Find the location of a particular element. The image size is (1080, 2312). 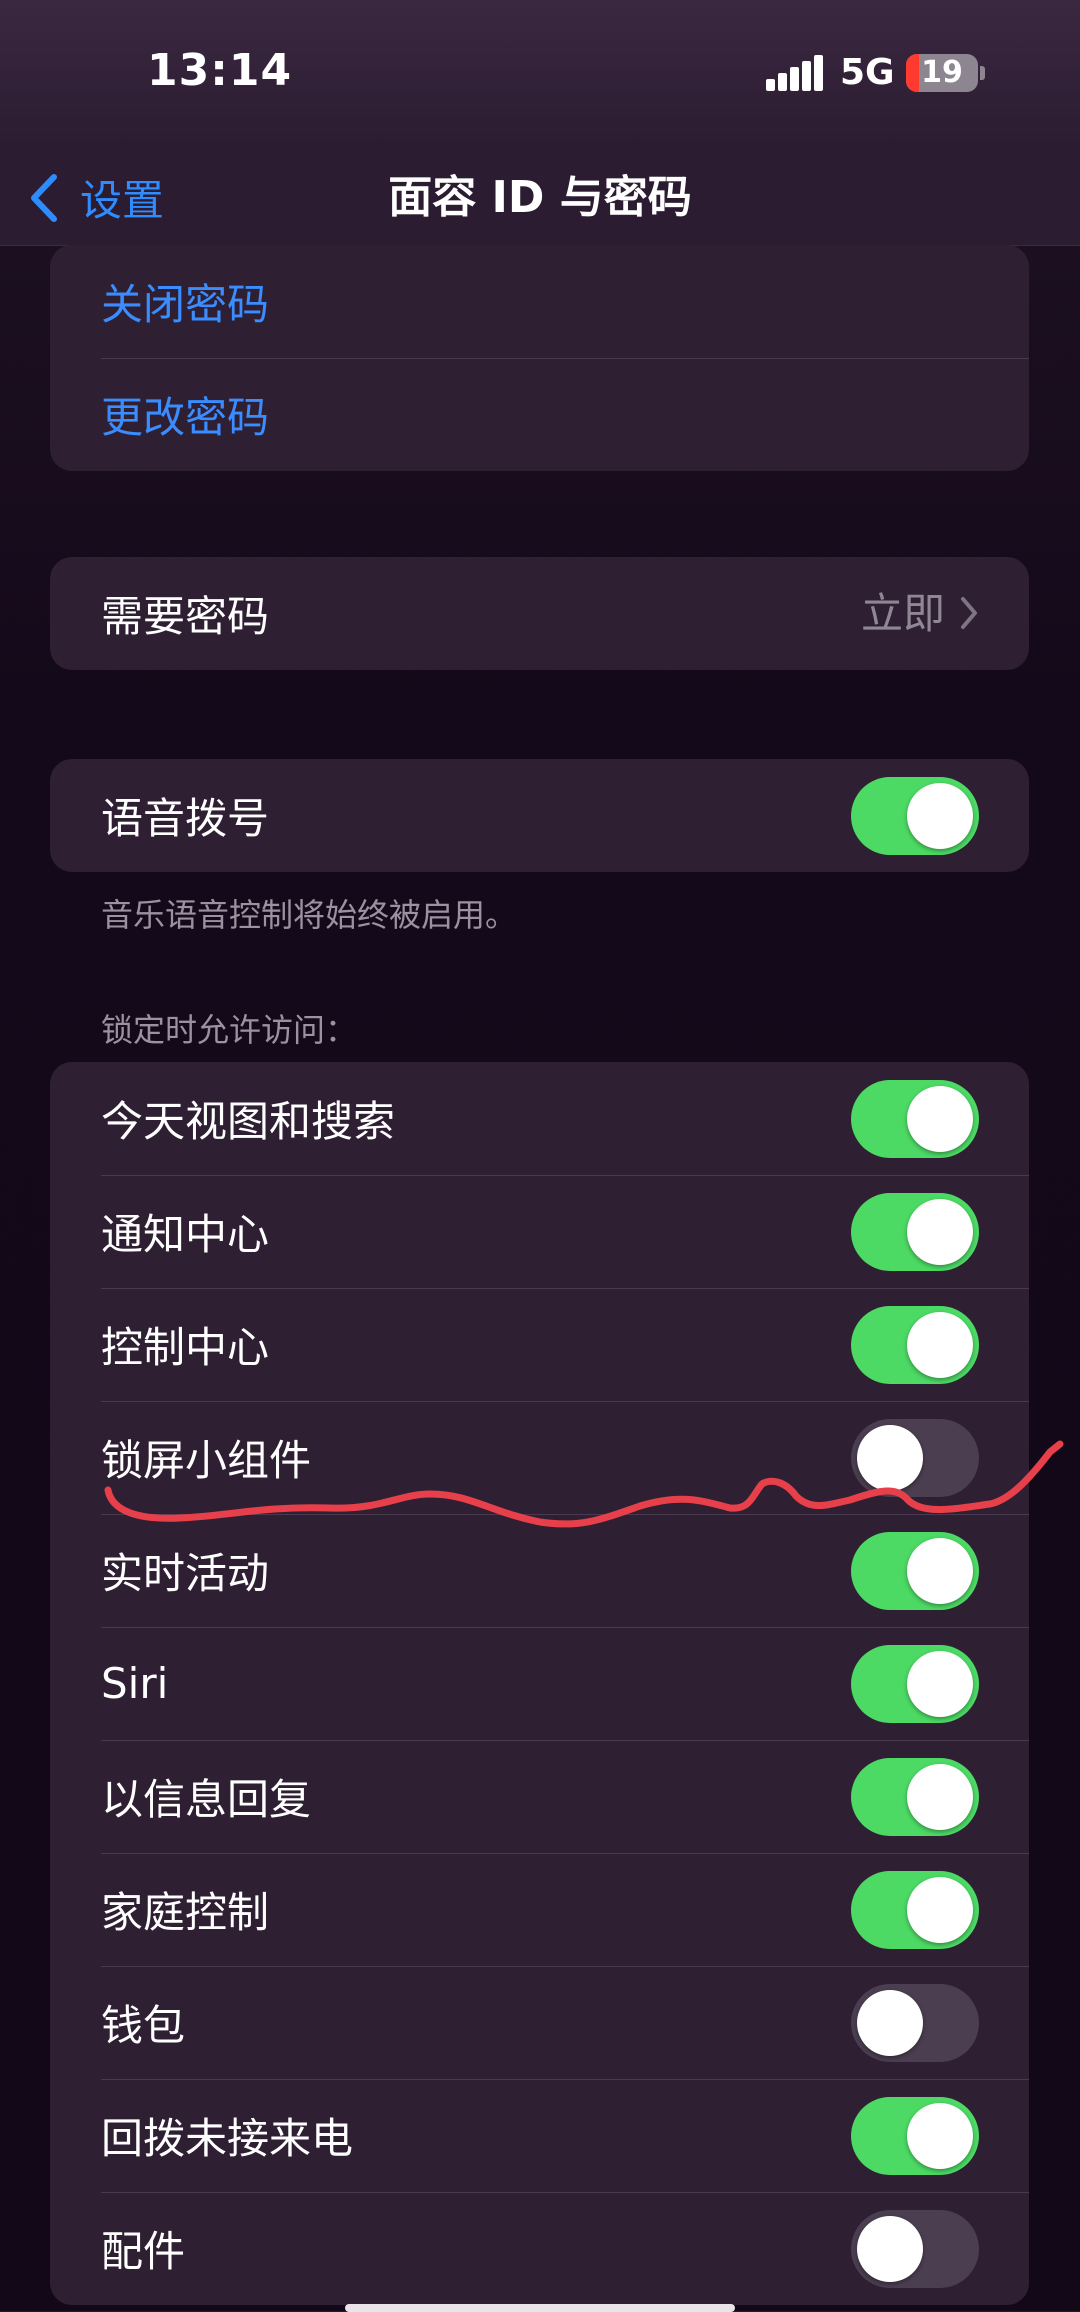

require-passcode-row: 需要密码 立即 is located at coordinates (539, 613).